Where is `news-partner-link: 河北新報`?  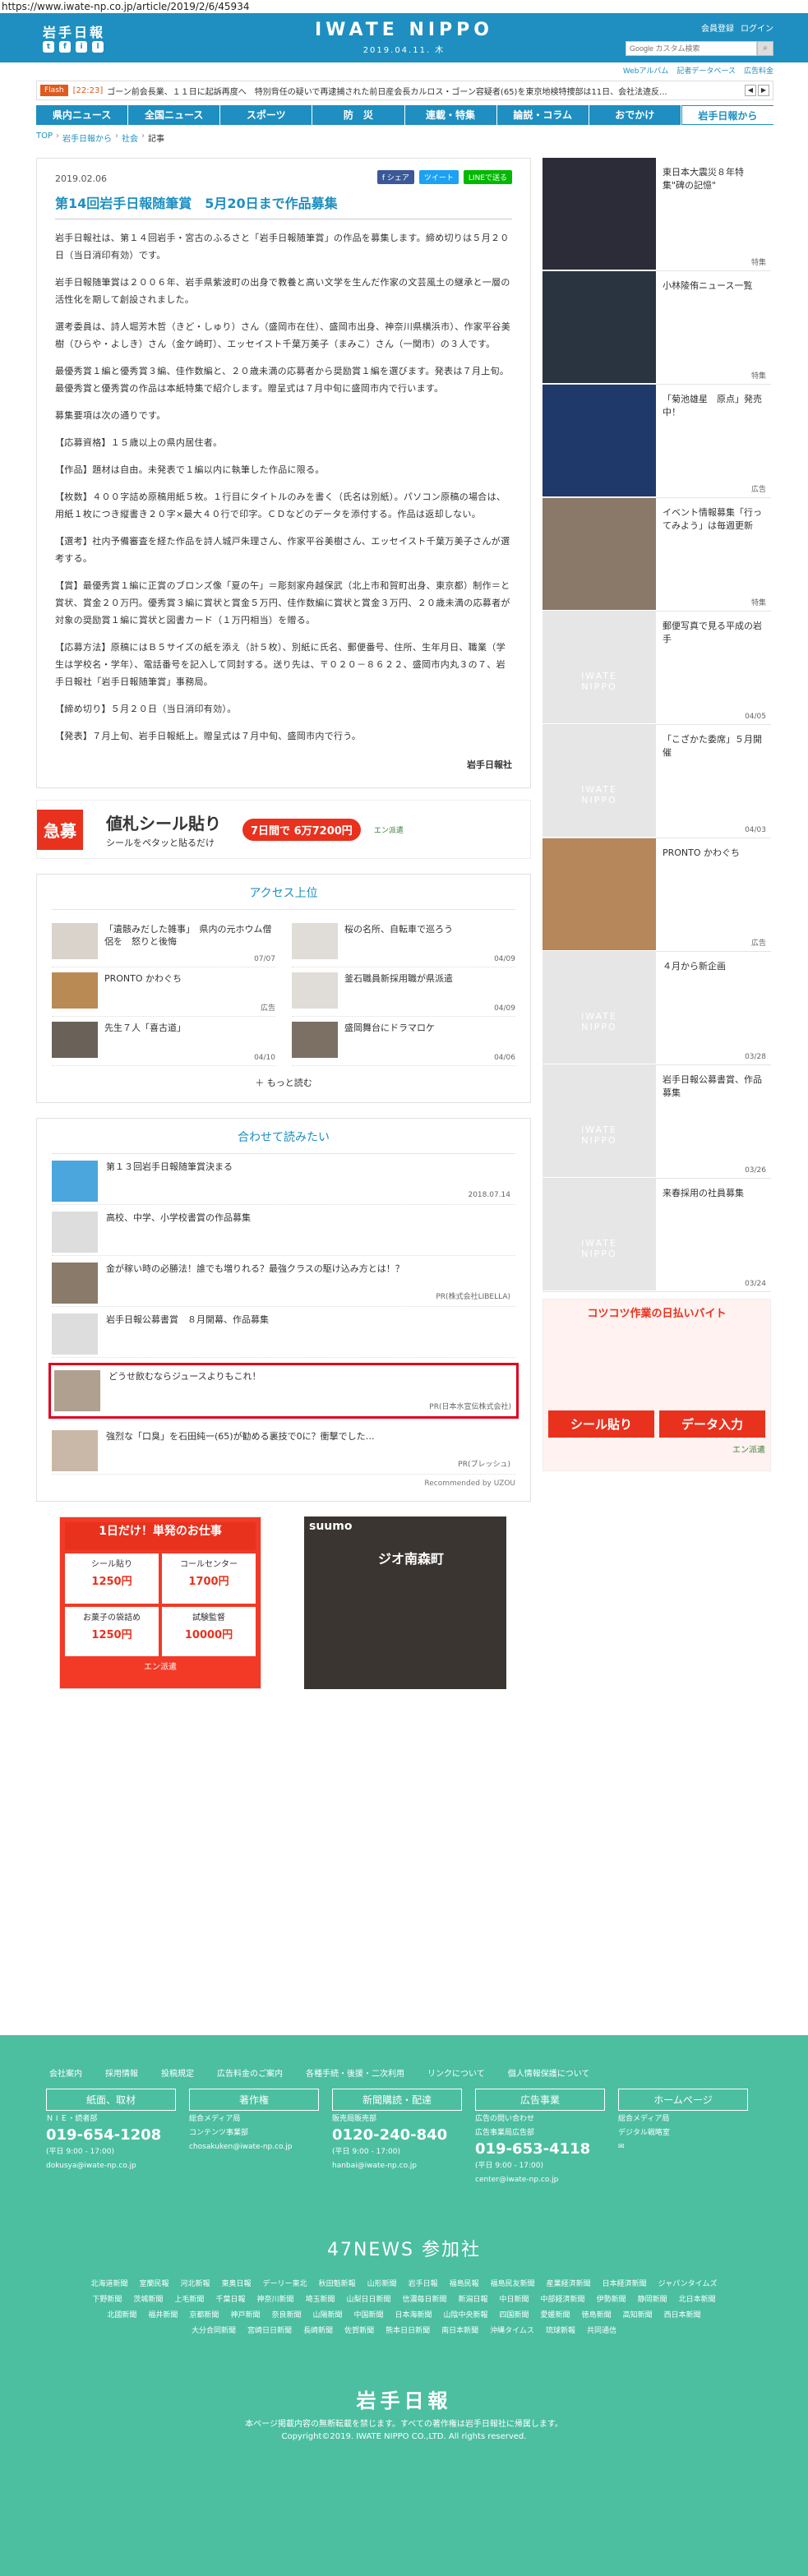
news-partner-link: 河北新報 is located at coordinates (196, 2283).